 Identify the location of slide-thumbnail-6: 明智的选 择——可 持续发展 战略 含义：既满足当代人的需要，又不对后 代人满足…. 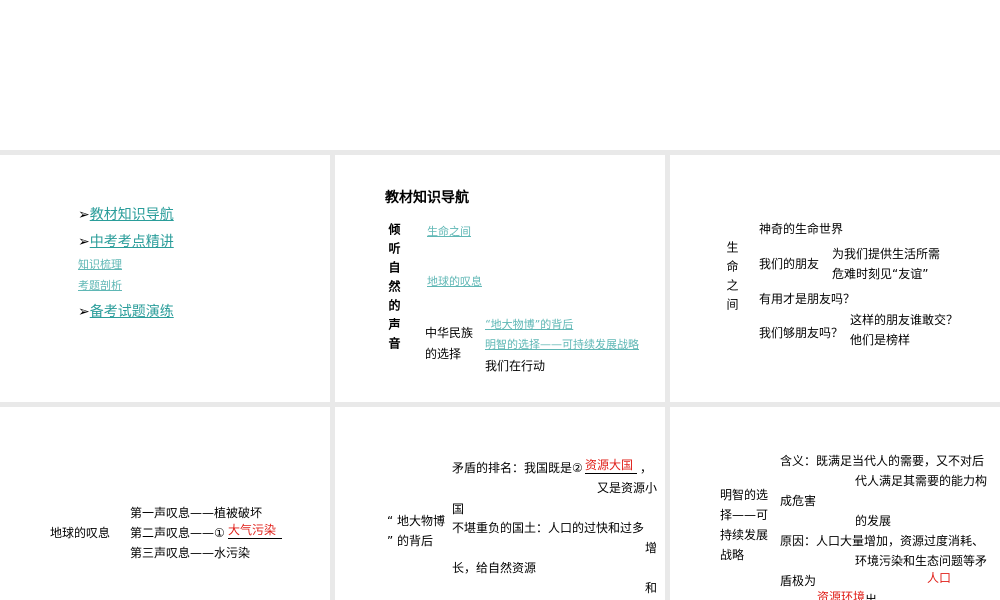
(835, 503).